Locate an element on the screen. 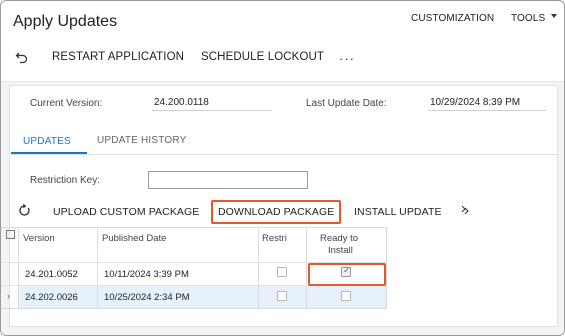  row-1-restricted-checkbox is located at coordinates (282, 272).